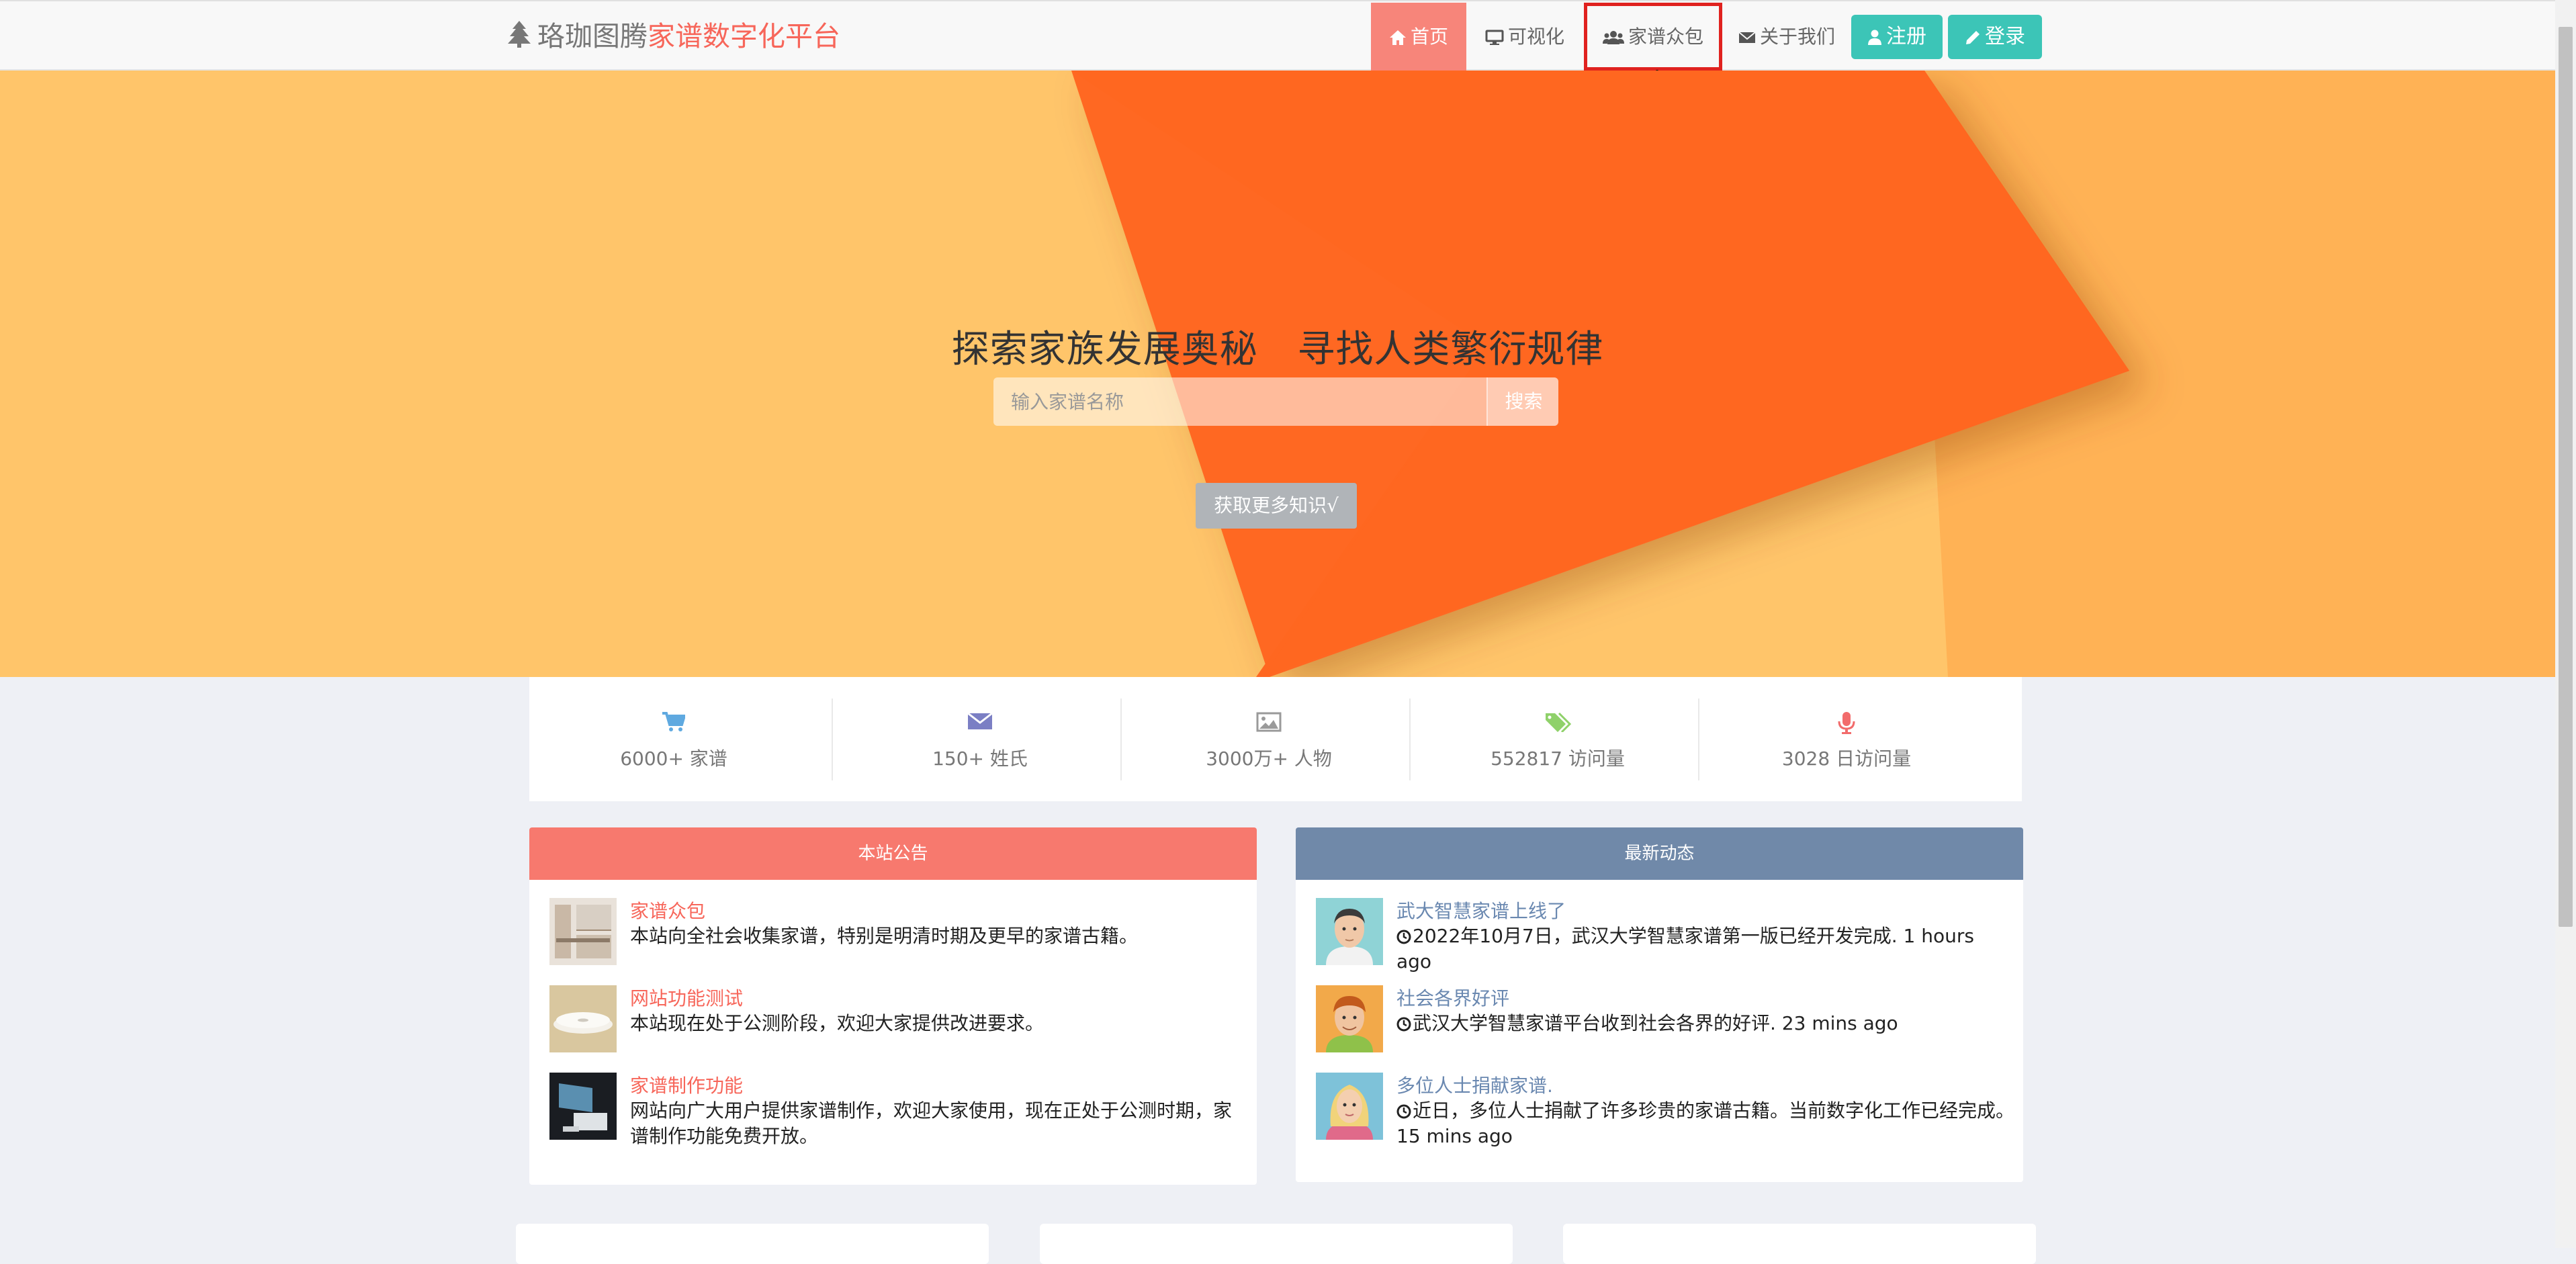 Image resolution: width=2576 pixels, height=1264 pixels. I want to click on vertical-scrollbar, so click(2566, 624).